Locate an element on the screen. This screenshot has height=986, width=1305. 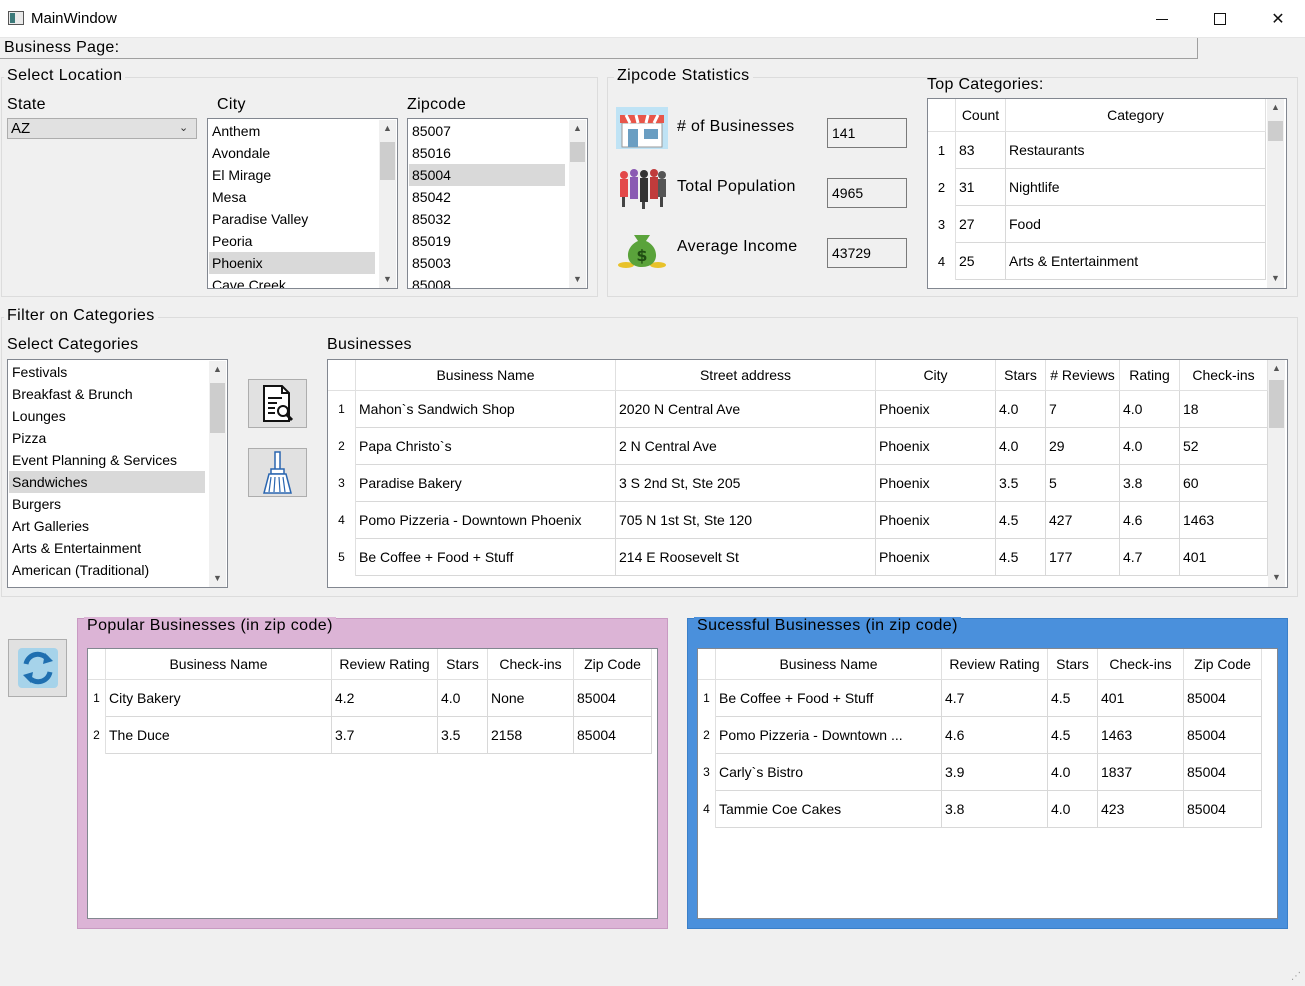
close-button: ✕ is located at coordinates (1277, 19).